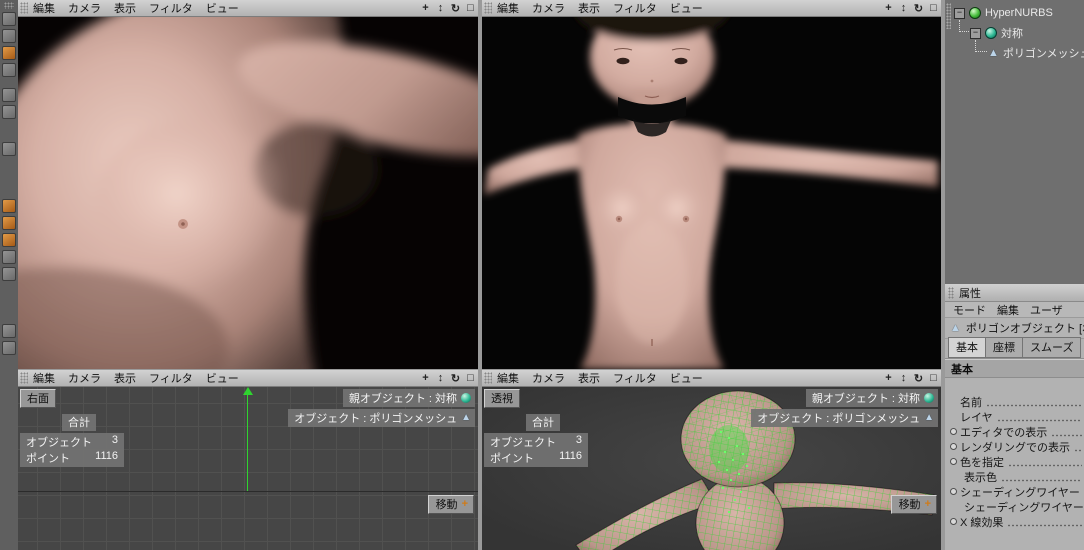  What do you see at coordinates (450, 504) in the screenshot?
I see `active-tool-tag: 移動 +` at bounding box center [450, 504].